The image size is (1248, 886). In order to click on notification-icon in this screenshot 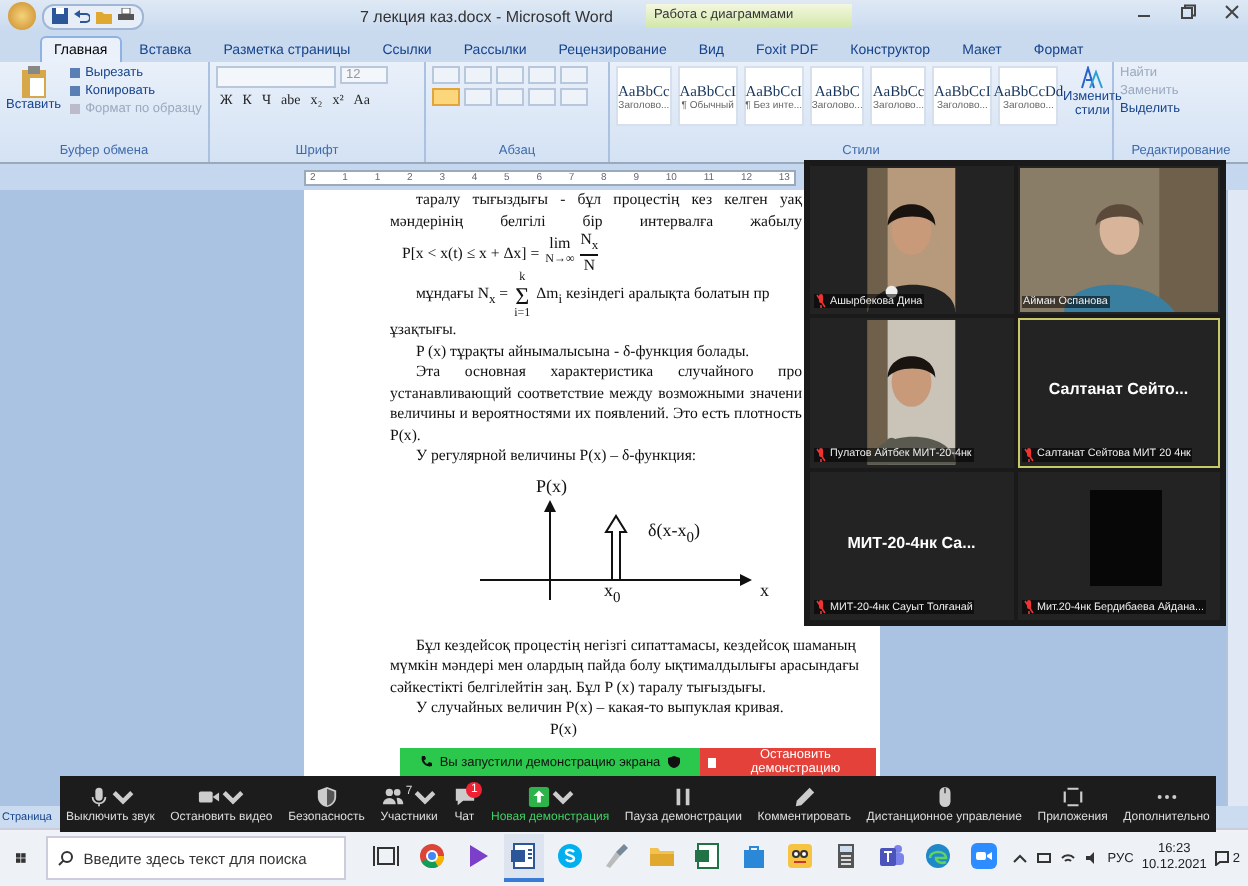, I will do `click(1222, 858)`.